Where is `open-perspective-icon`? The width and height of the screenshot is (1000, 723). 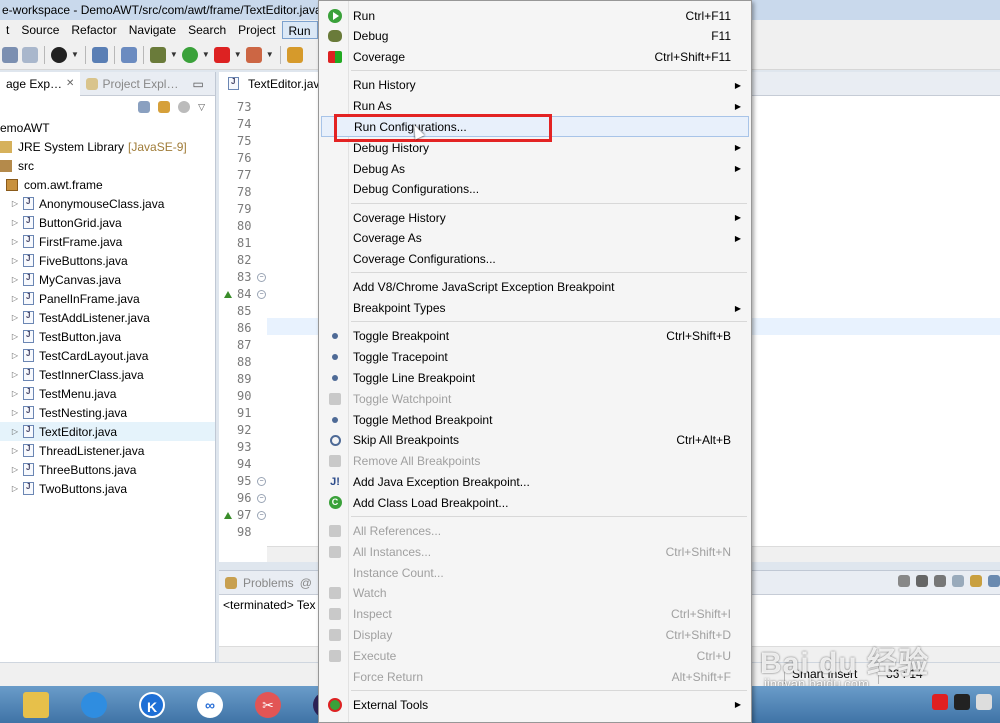
open-perspective-icon is located at coordinates (59, 54).